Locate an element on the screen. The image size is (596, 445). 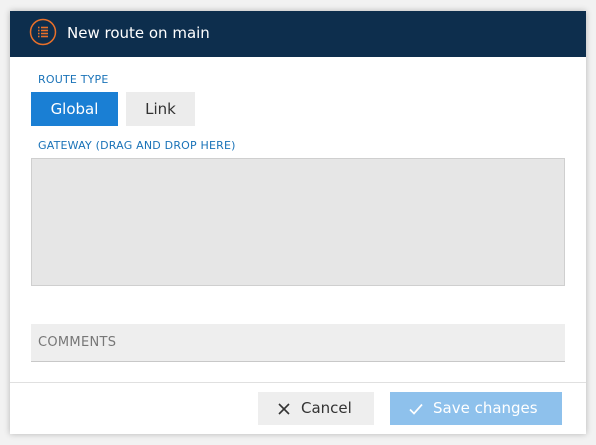
dialog-header: New route on main is located at coordinates (298, 34).